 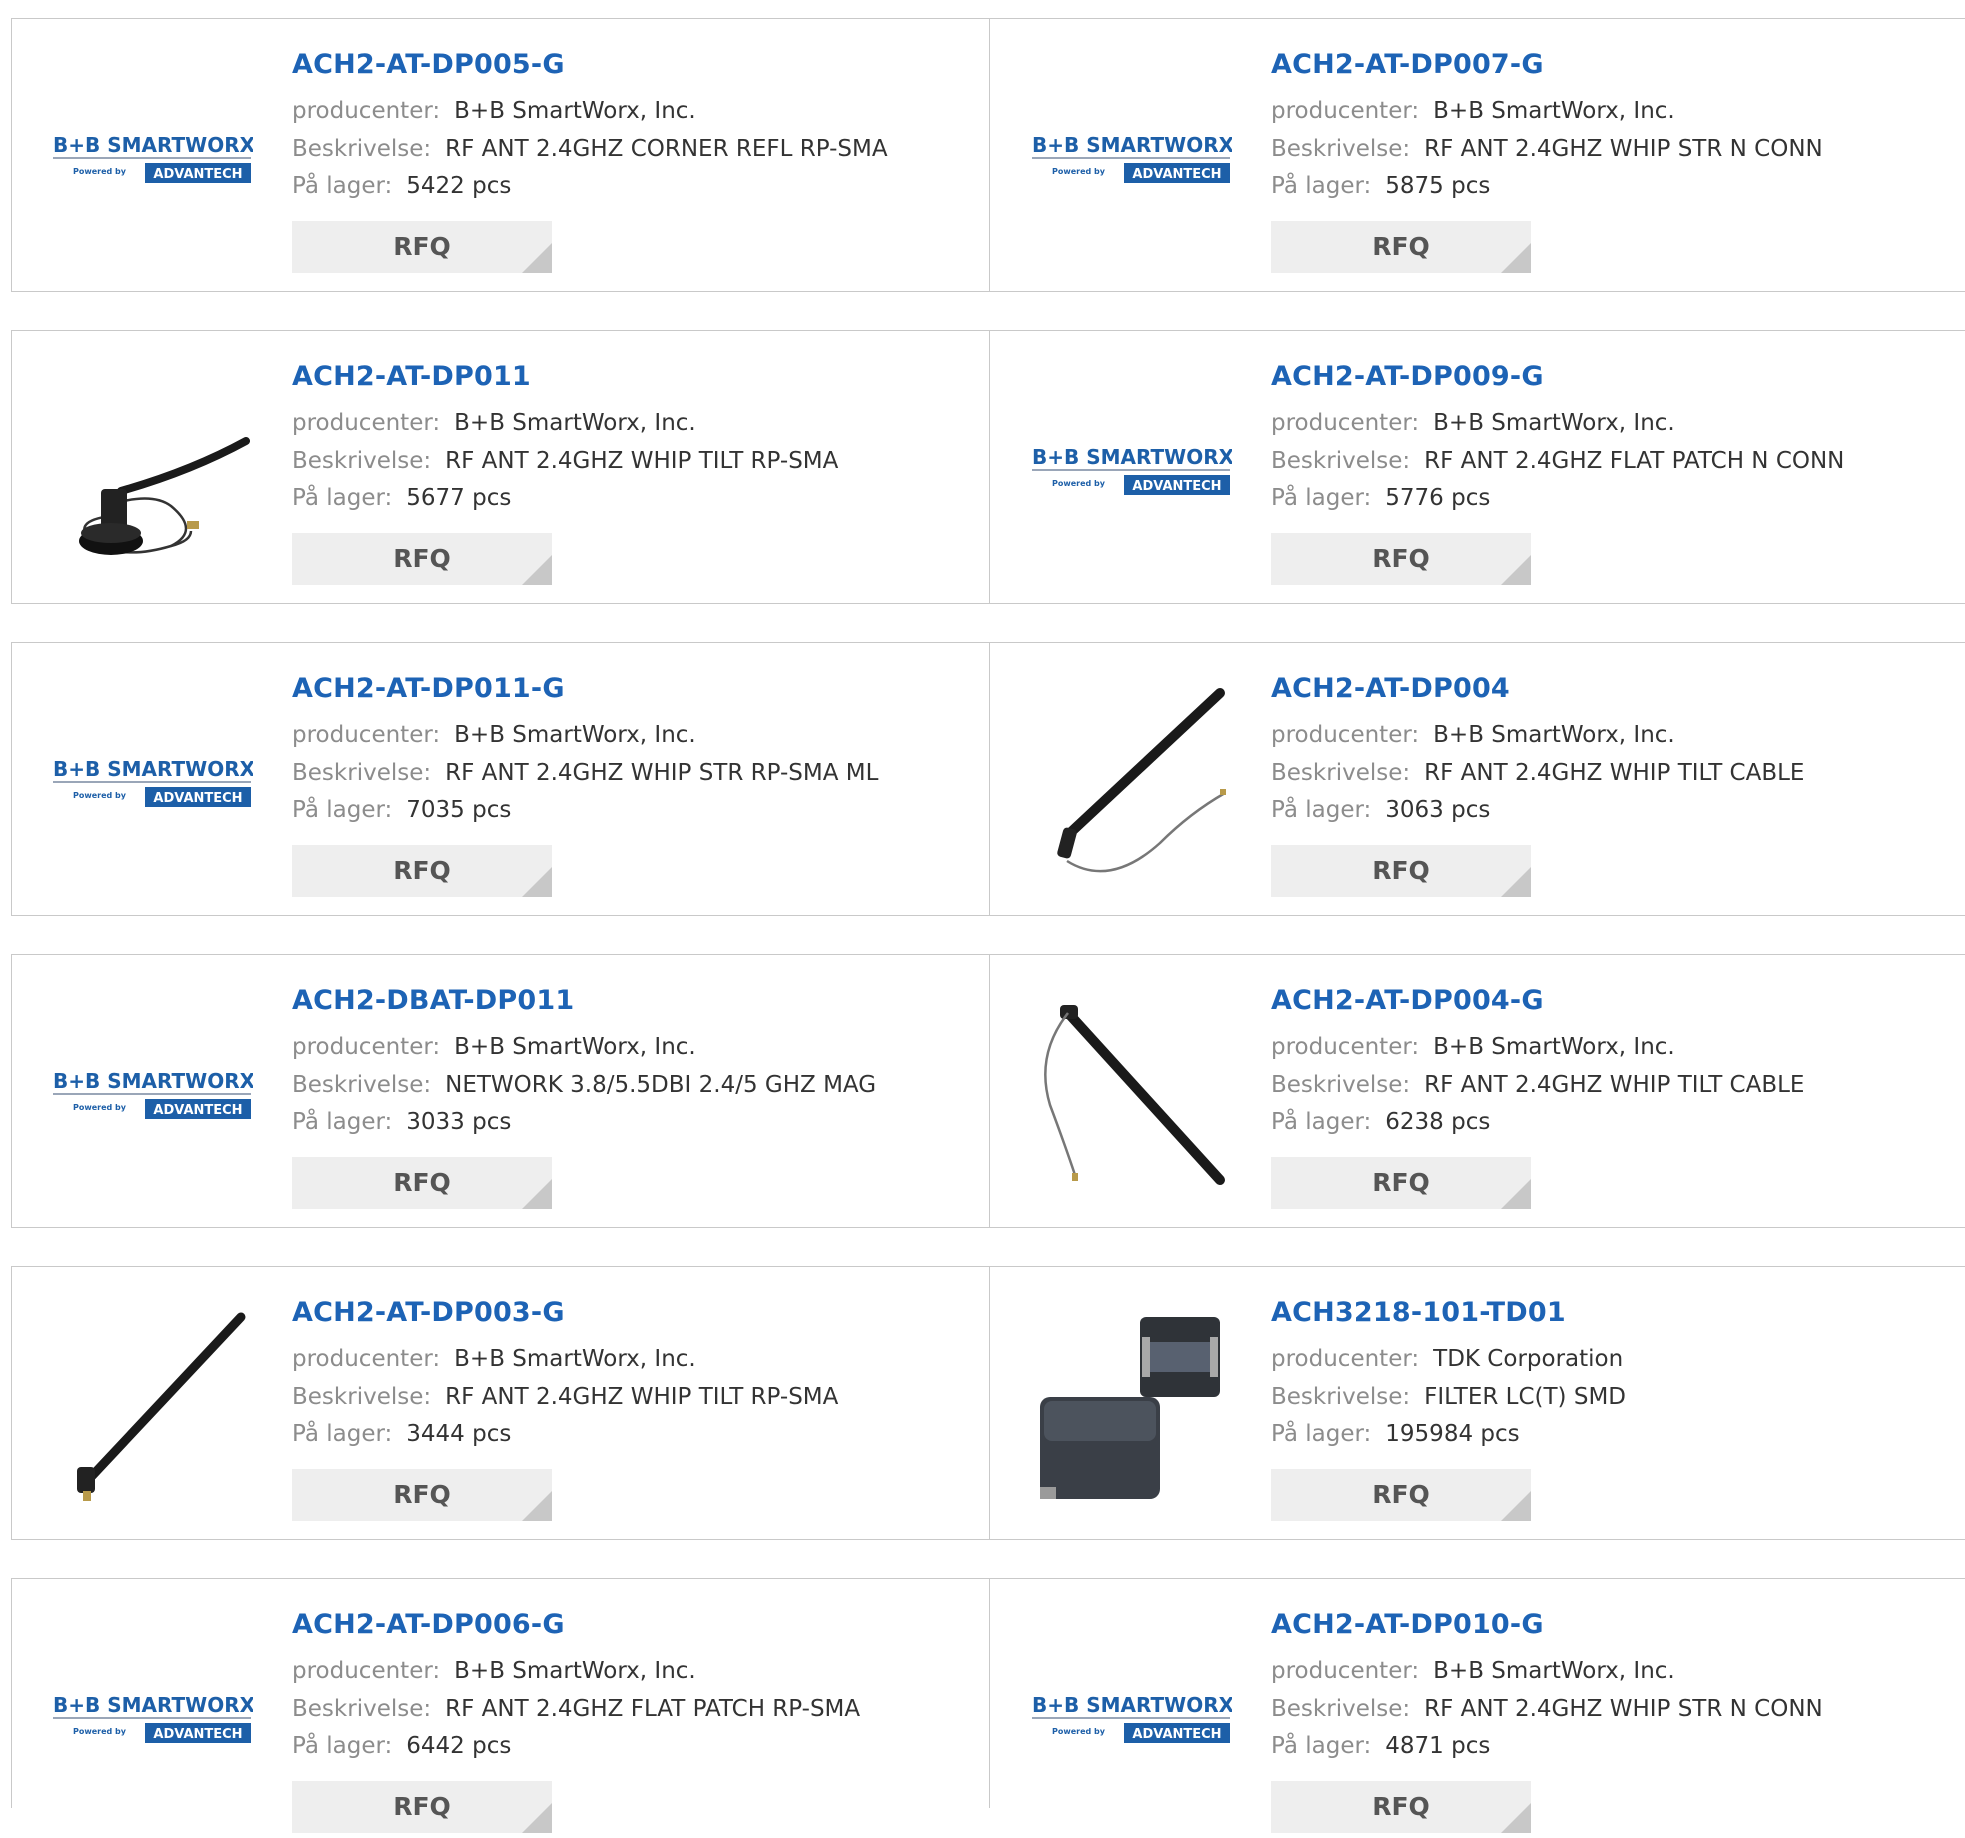 What do you see at coordinates (428, 64) in the screenshot?
I see `product-title-link: ACH2-AT-DP005-G` at bounding box center [428, 64].